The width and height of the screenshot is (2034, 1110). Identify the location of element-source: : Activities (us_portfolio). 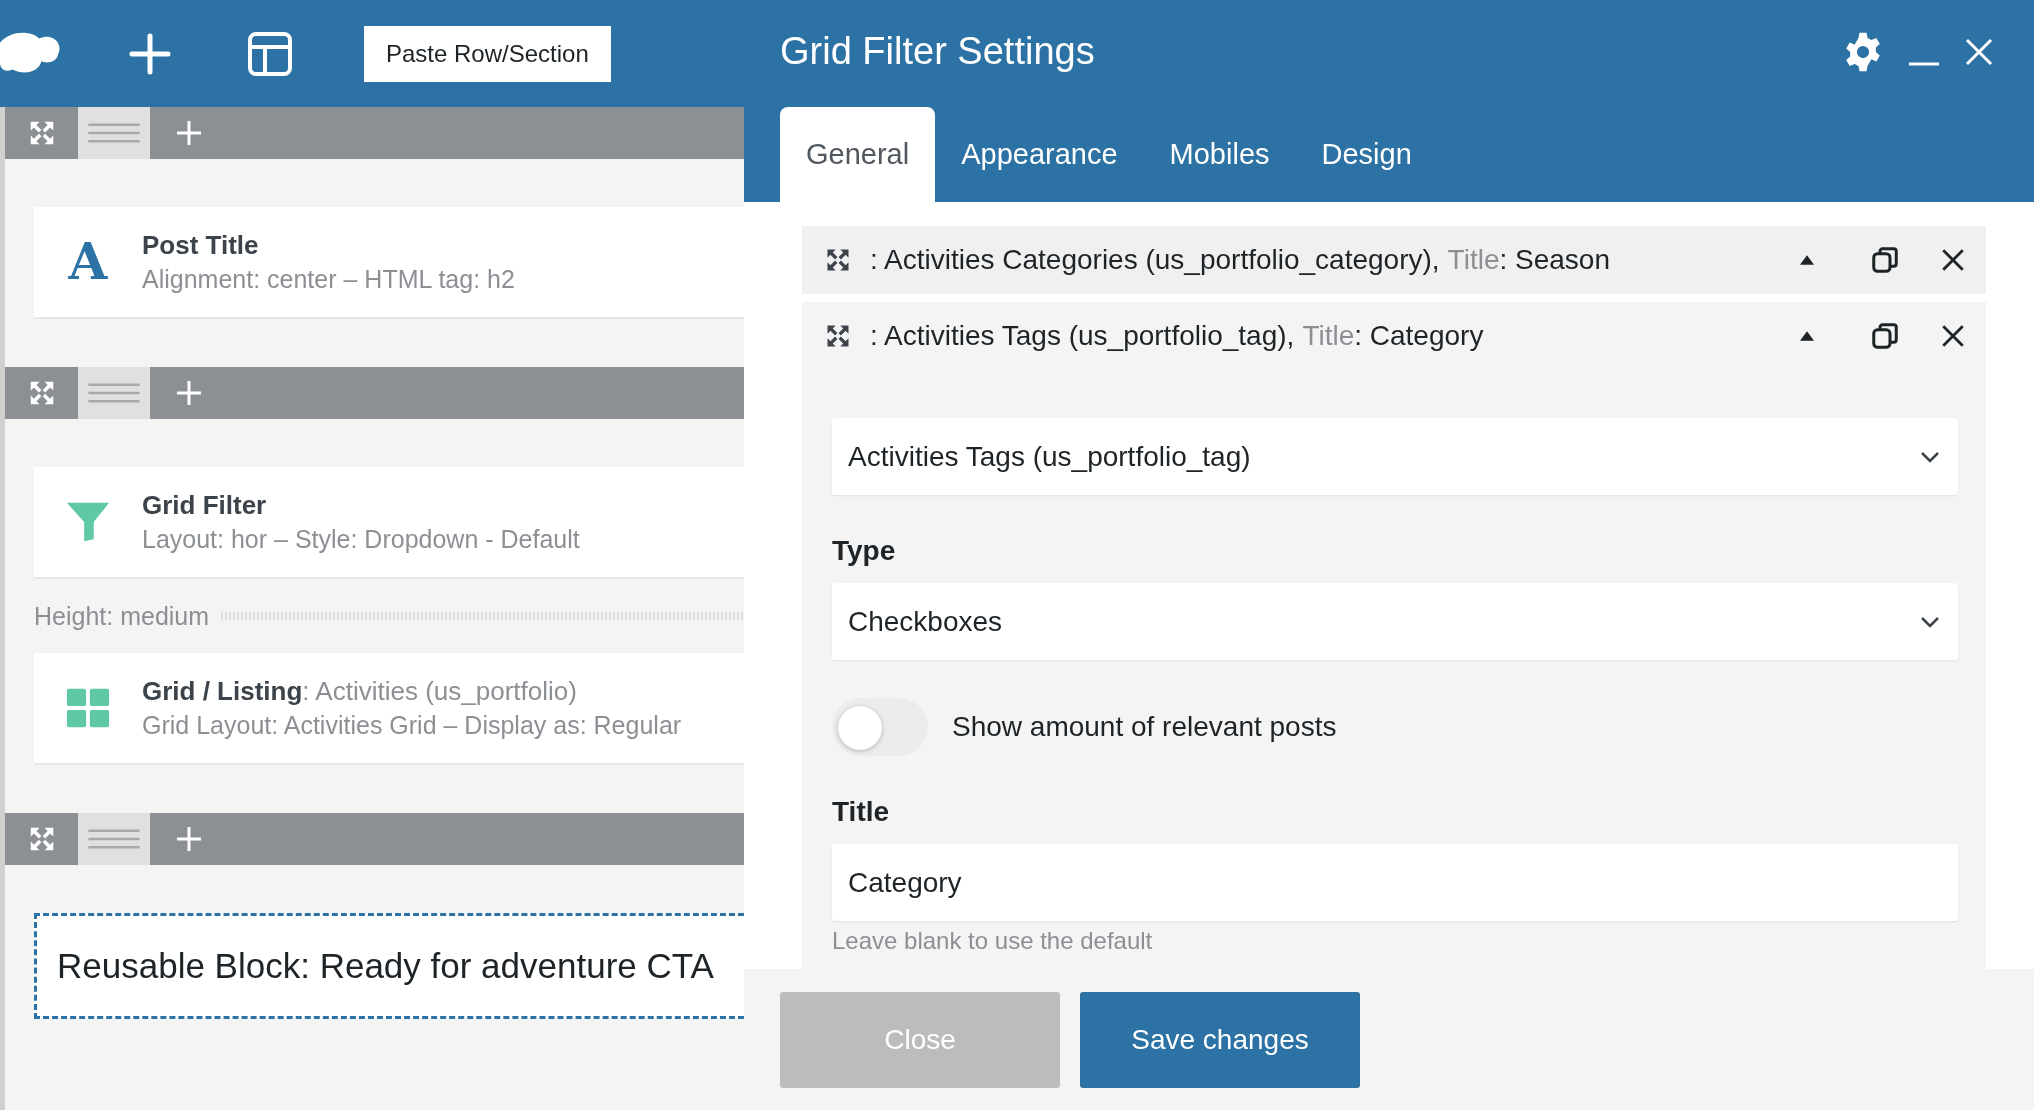
(439, 691).